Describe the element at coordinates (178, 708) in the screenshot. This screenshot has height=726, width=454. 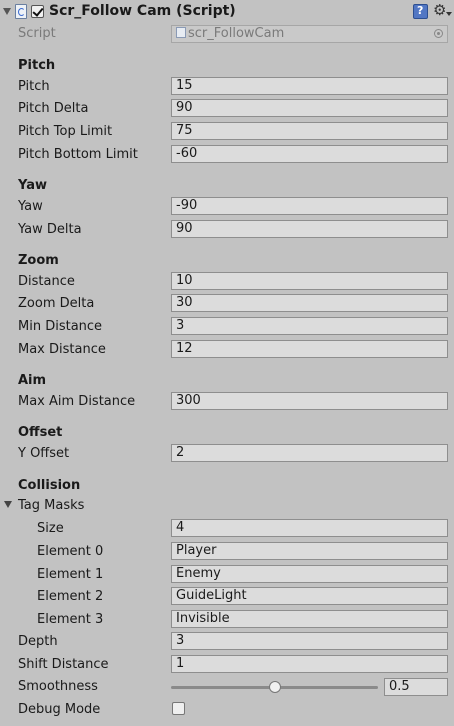
I see `debug-mode-checkbox` at that location.